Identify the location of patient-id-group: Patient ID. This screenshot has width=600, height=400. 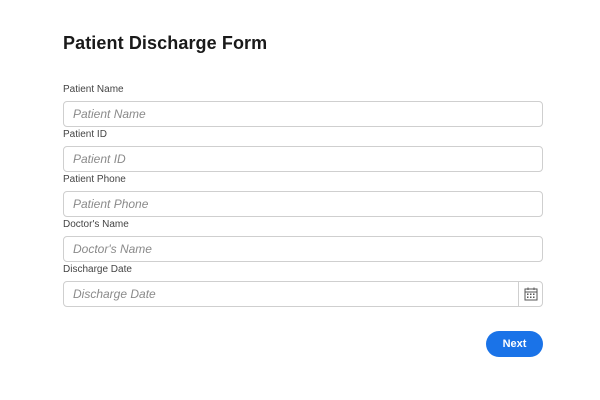
(303, 150).